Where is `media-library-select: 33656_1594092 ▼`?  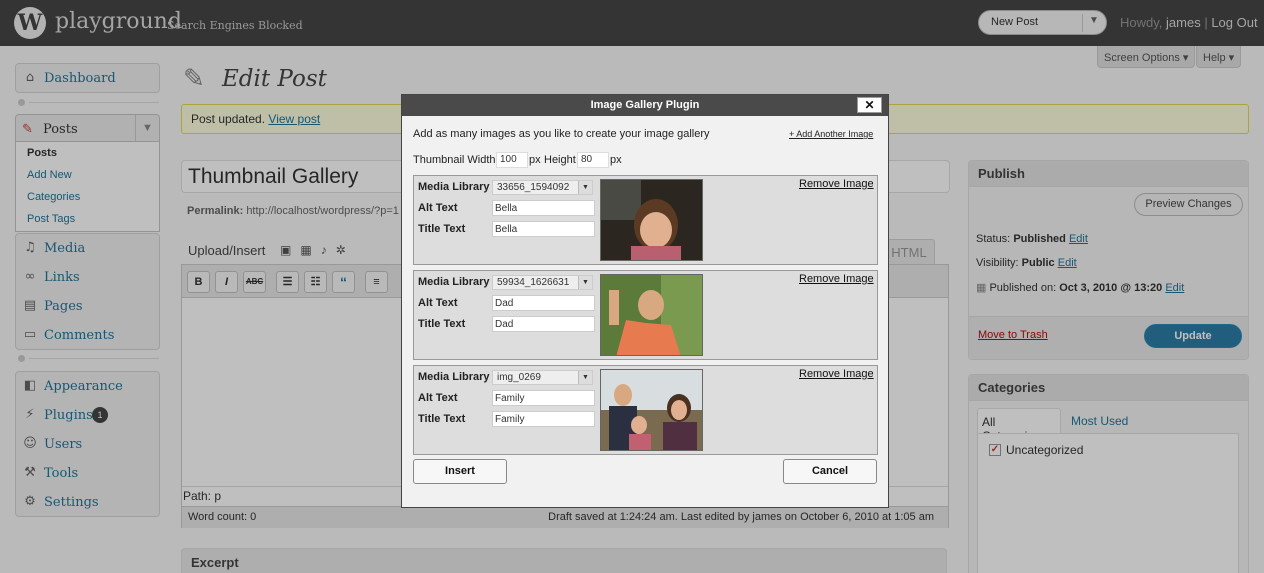 media-library-select: 33656_1594092 ▼ is located at coordinates (542, 187).